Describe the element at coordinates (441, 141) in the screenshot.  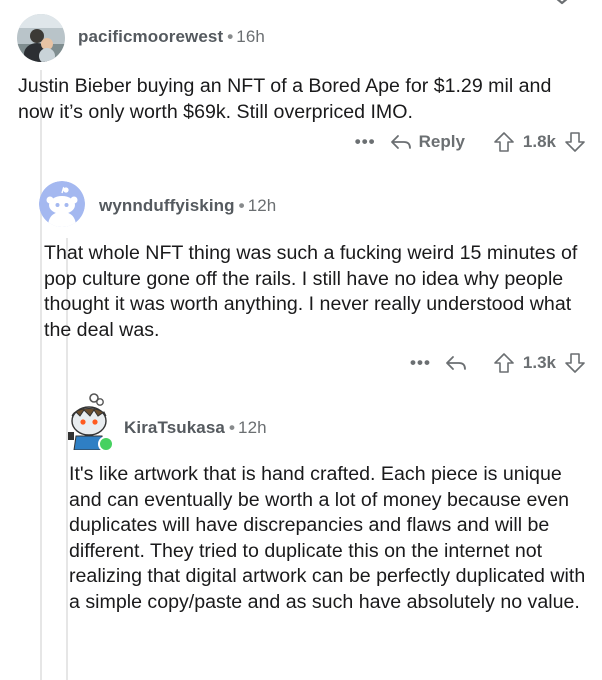
I see `reply-label: Reply` at that location.